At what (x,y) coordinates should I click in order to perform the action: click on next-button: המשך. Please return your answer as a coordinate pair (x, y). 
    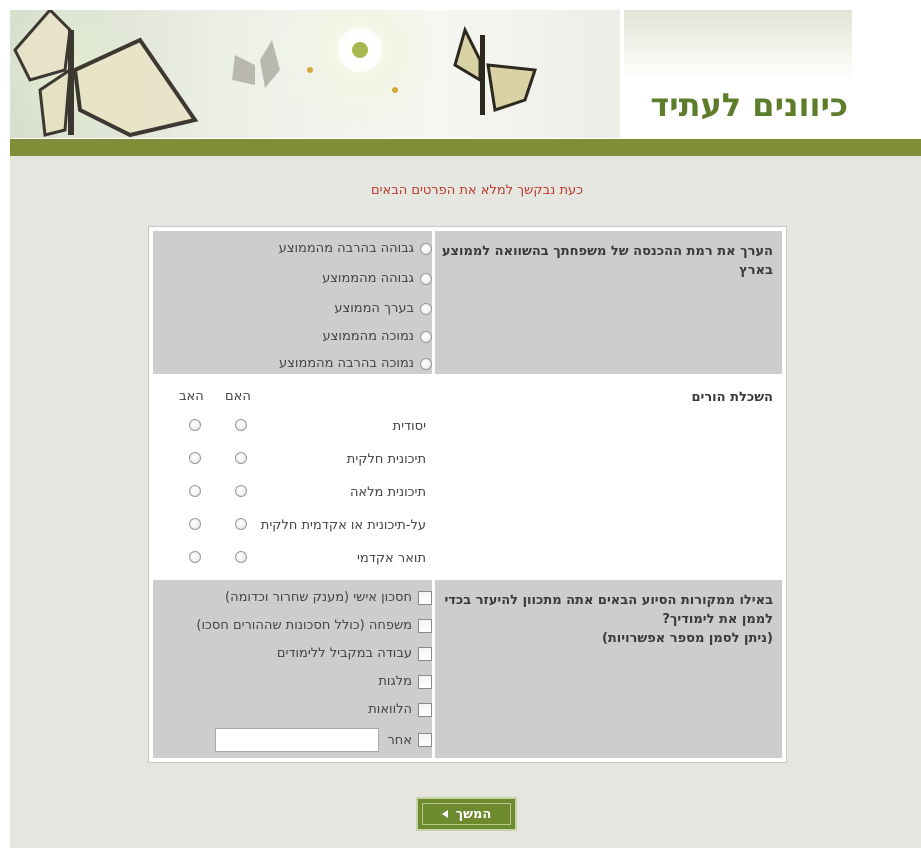
    Looking at the image, I should click on (466, 814).